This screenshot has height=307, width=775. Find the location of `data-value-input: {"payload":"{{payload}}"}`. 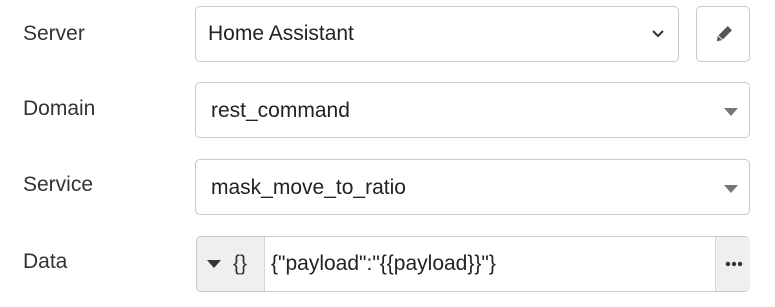

data-value-input: {"payload":"{{payload}}"} is located at coordinates (383, 264).